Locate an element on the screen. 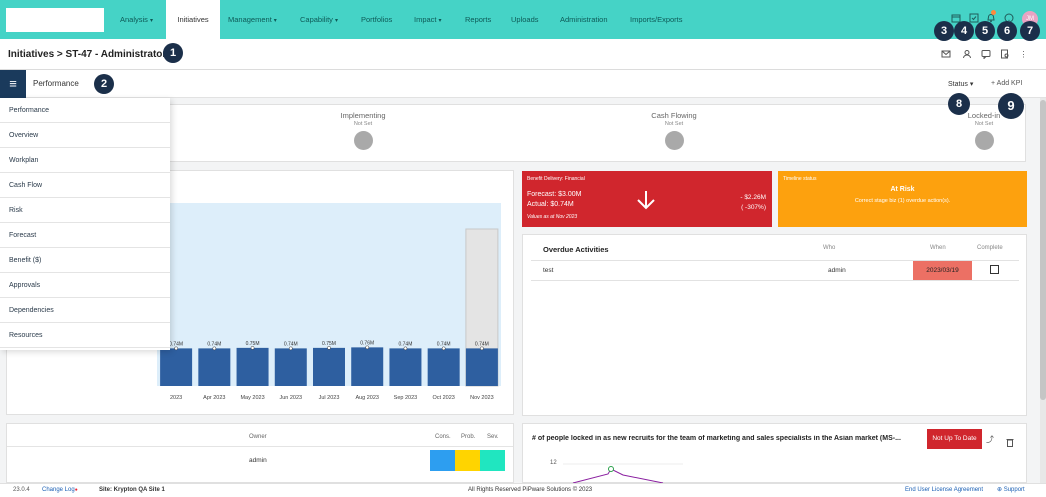  overdue-title: Overdue Activities is located at coordinates (576, 249).